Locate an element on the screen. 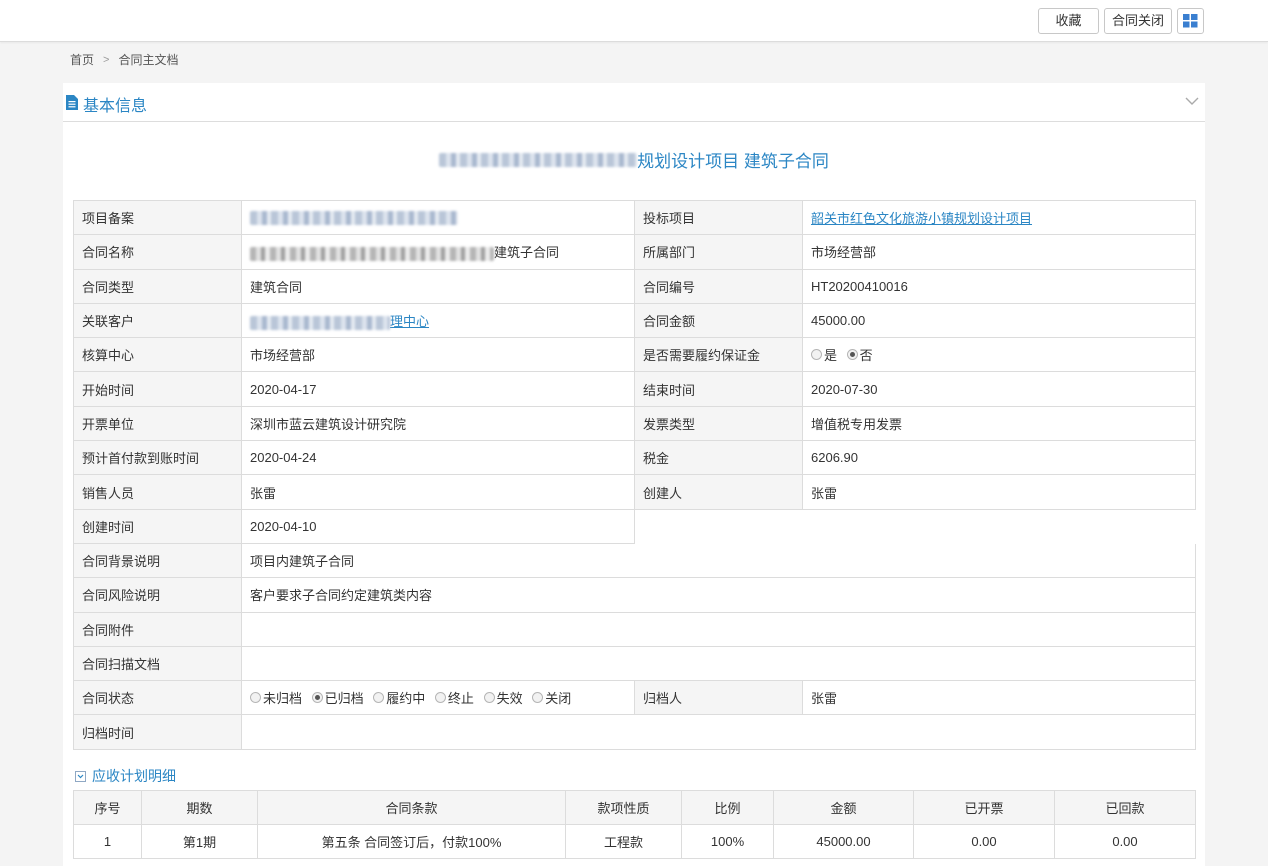 This screenshot has width=1268, height=866. table-cell: 第1期 is located at coordinates (199, 841).